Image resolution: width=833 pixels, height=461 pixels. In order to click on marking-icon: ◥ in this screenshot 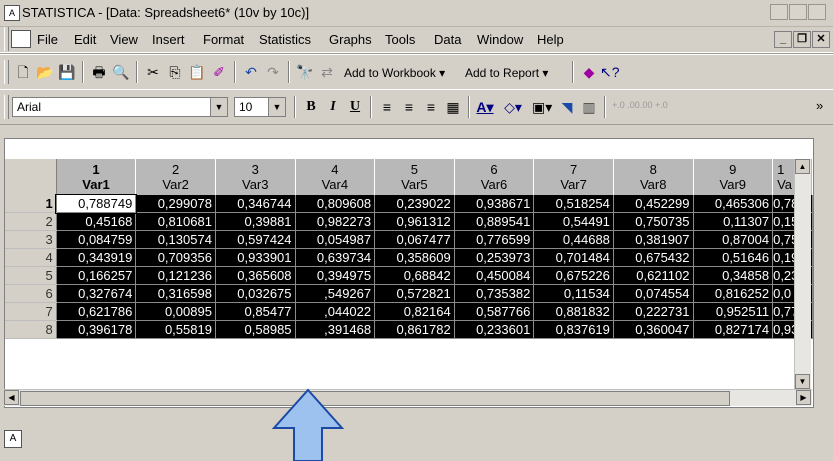, I will do `click(567, 107)`.